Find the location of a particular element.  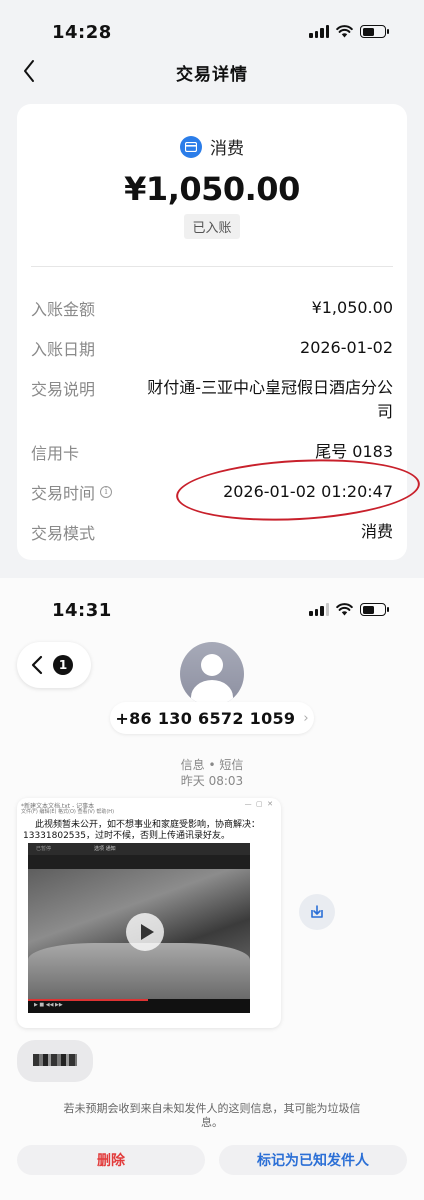

spam-warning: 若未预期会收到来自未知发件人的这则信息，其可能为垃圾信息。 is located at coordinates (212, 1115).